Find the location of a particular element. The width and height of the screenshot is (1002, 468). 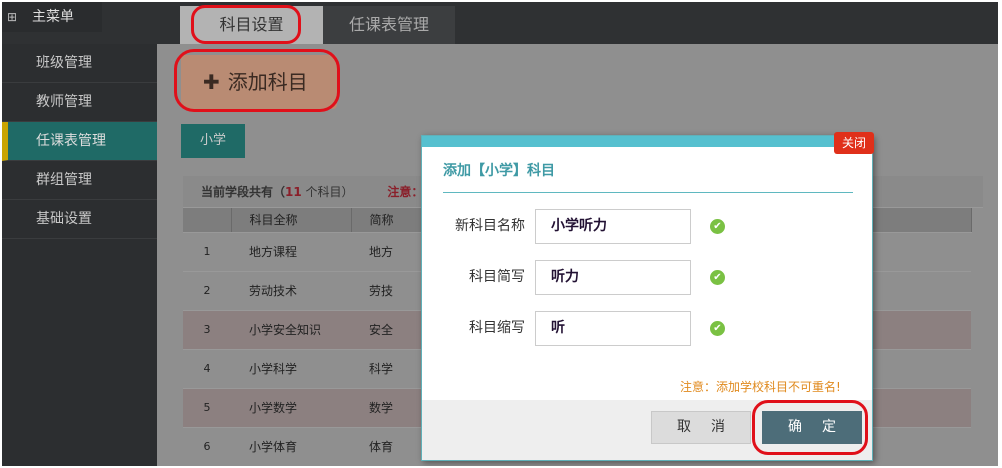

subject-short-input: 听力 is located at coordinates (613, 277).